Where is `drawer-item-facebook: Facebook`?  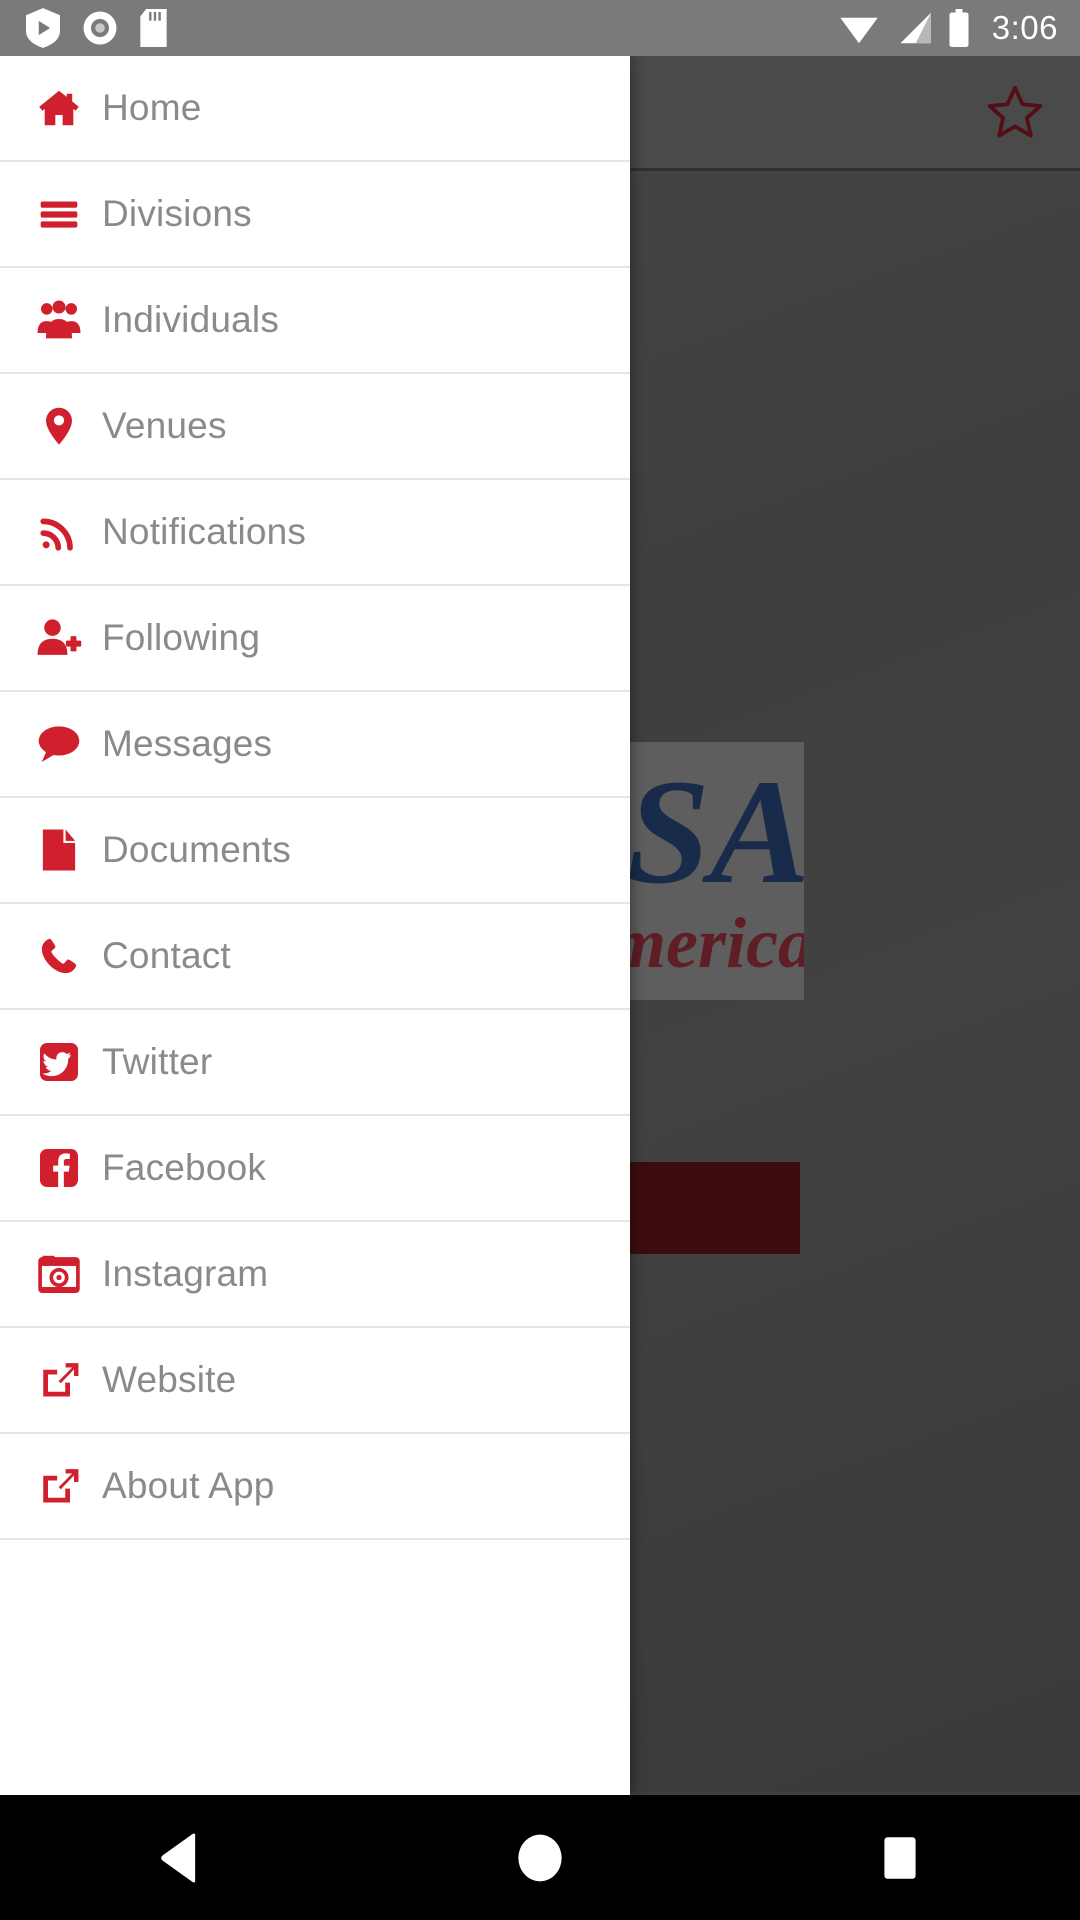 drawer-item-facebook: Facebook is located at coordinates (315, 1169).